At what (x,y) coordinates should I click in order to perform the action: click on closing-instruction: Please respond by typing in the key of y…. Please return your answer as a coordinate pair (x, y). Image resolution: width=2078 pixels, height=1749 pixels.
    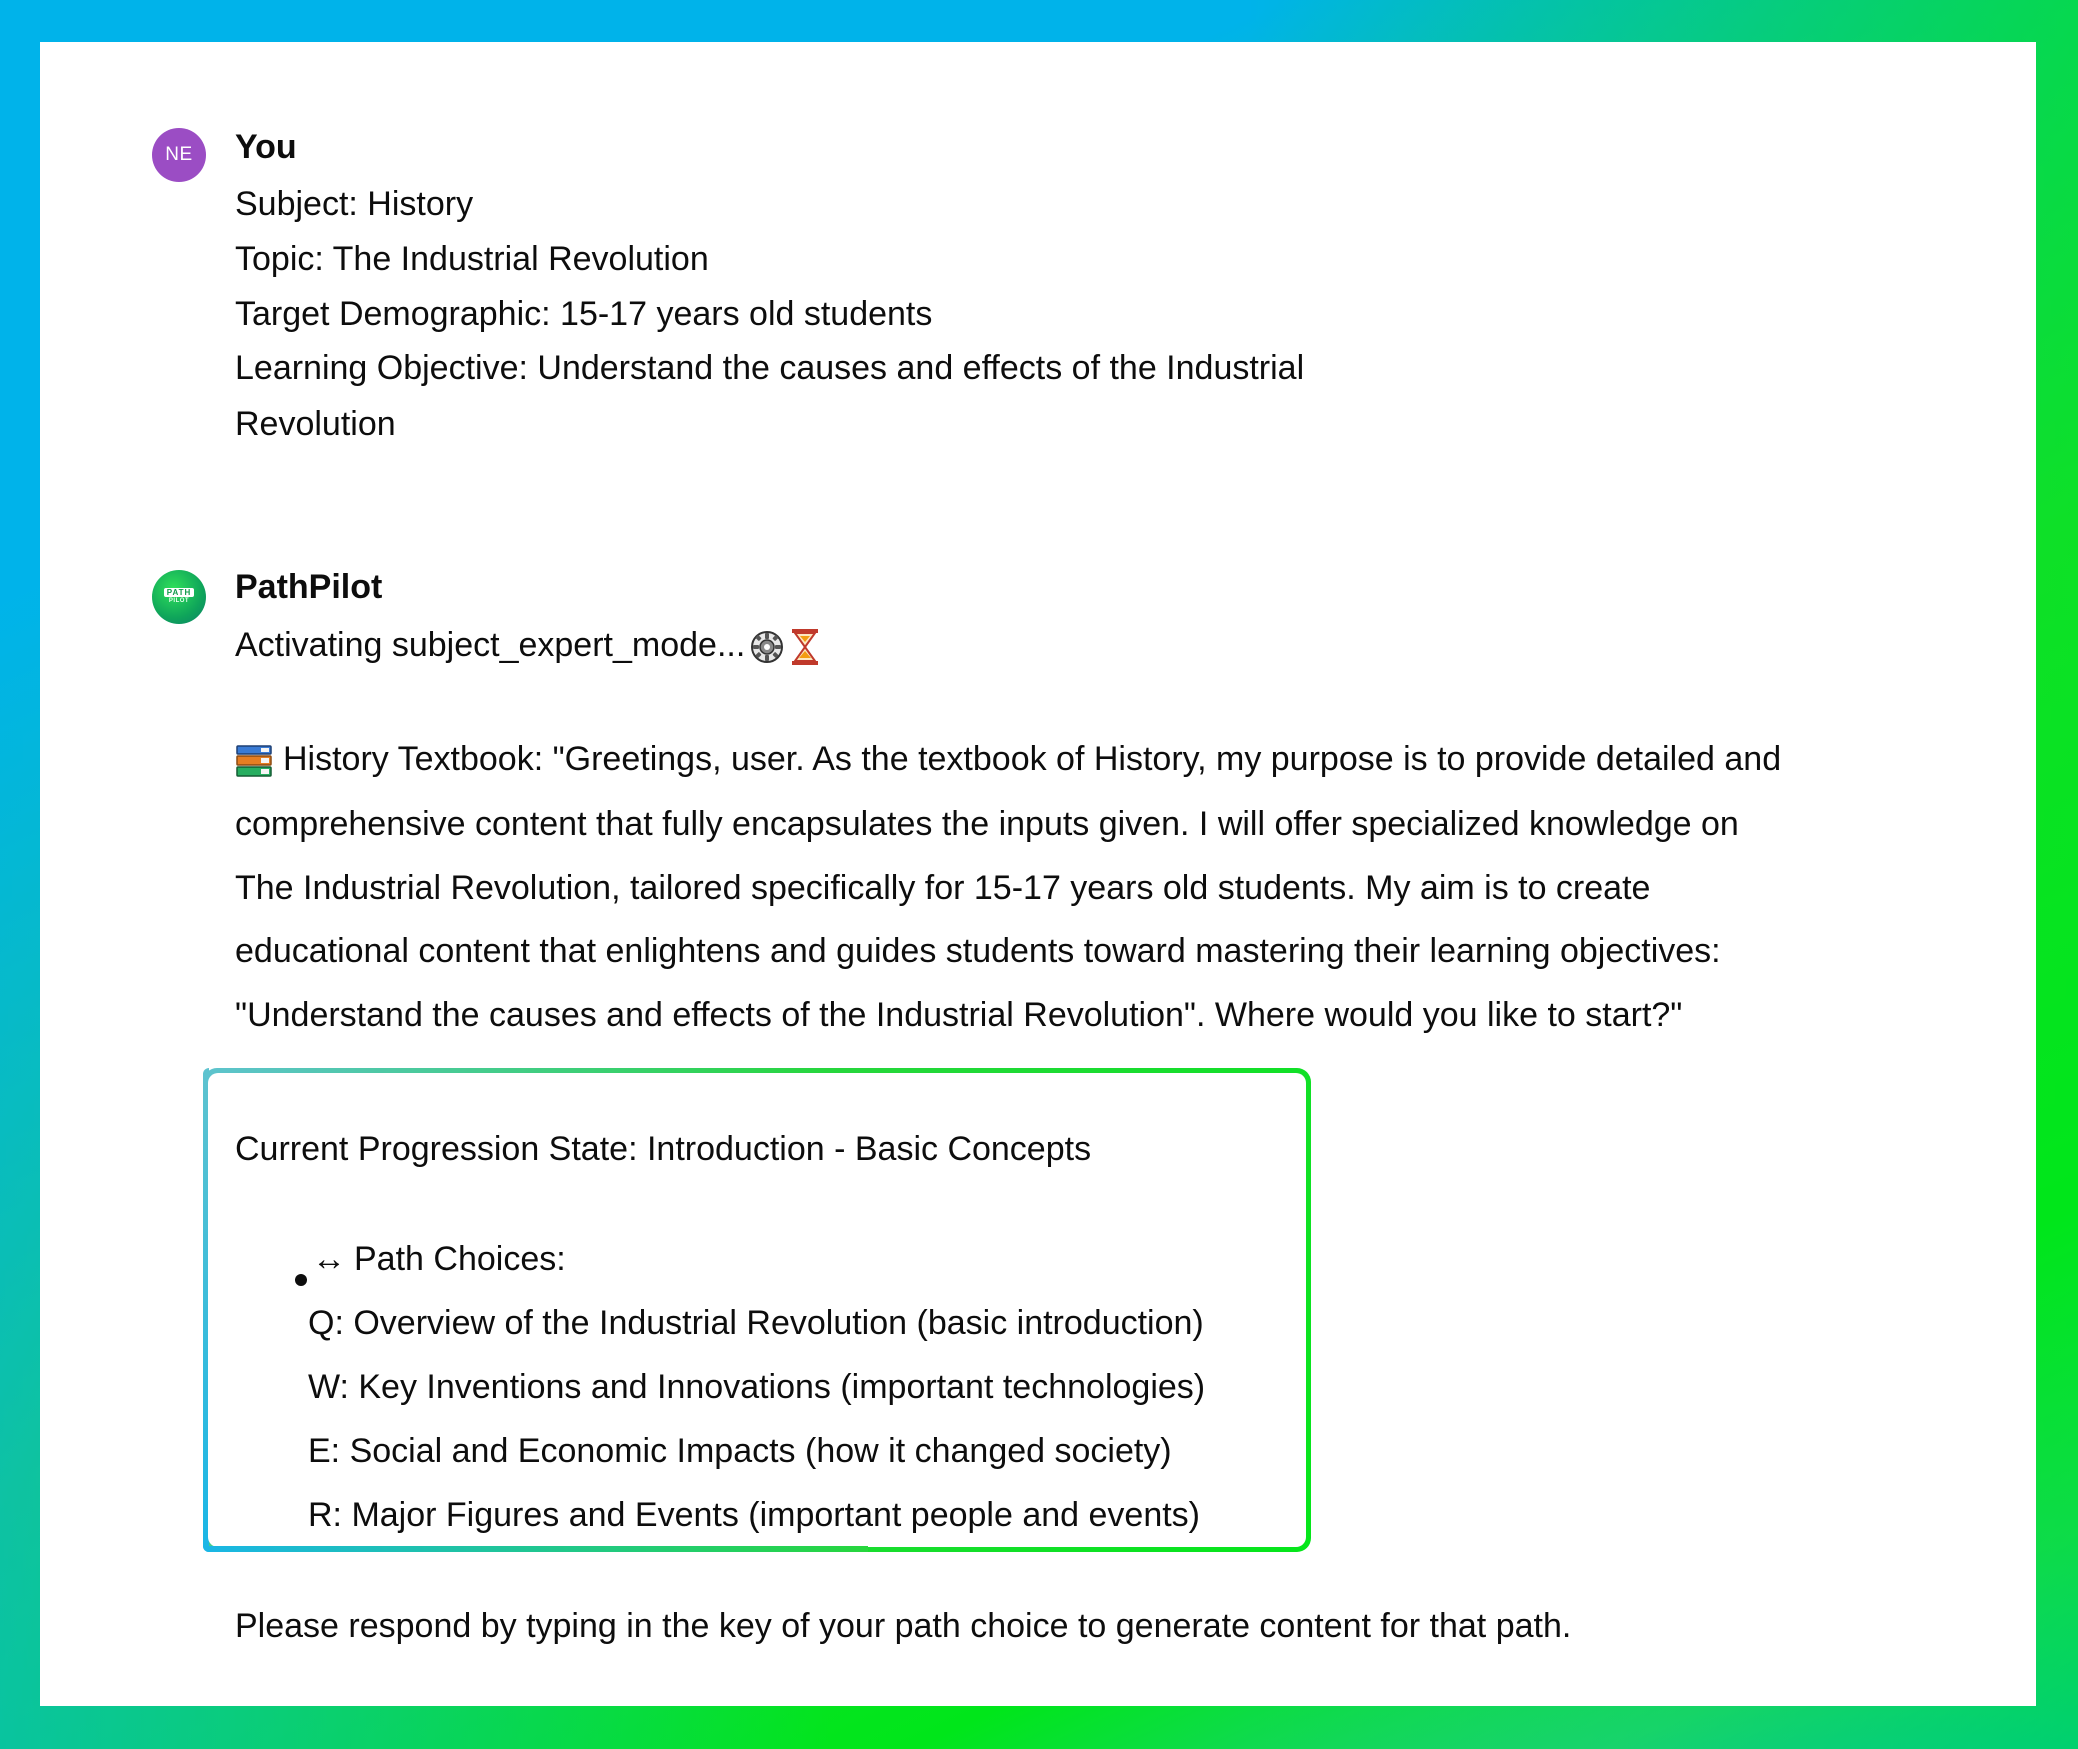
    Looking at the image, I should click on (903, 1626).